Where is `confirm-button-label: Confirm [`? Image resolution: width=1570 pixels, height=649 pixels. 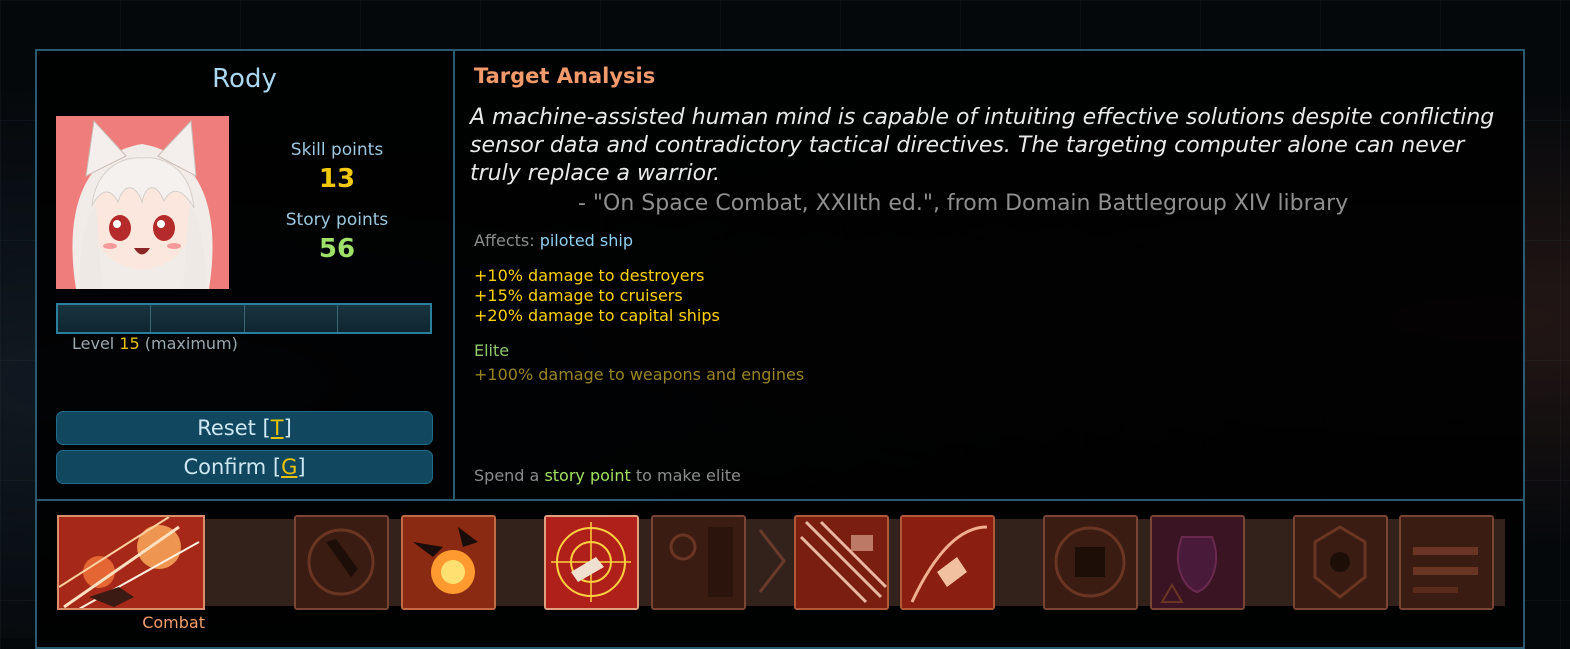 confirm-button-label: Confirm [ is located at coordinates (232, 467).